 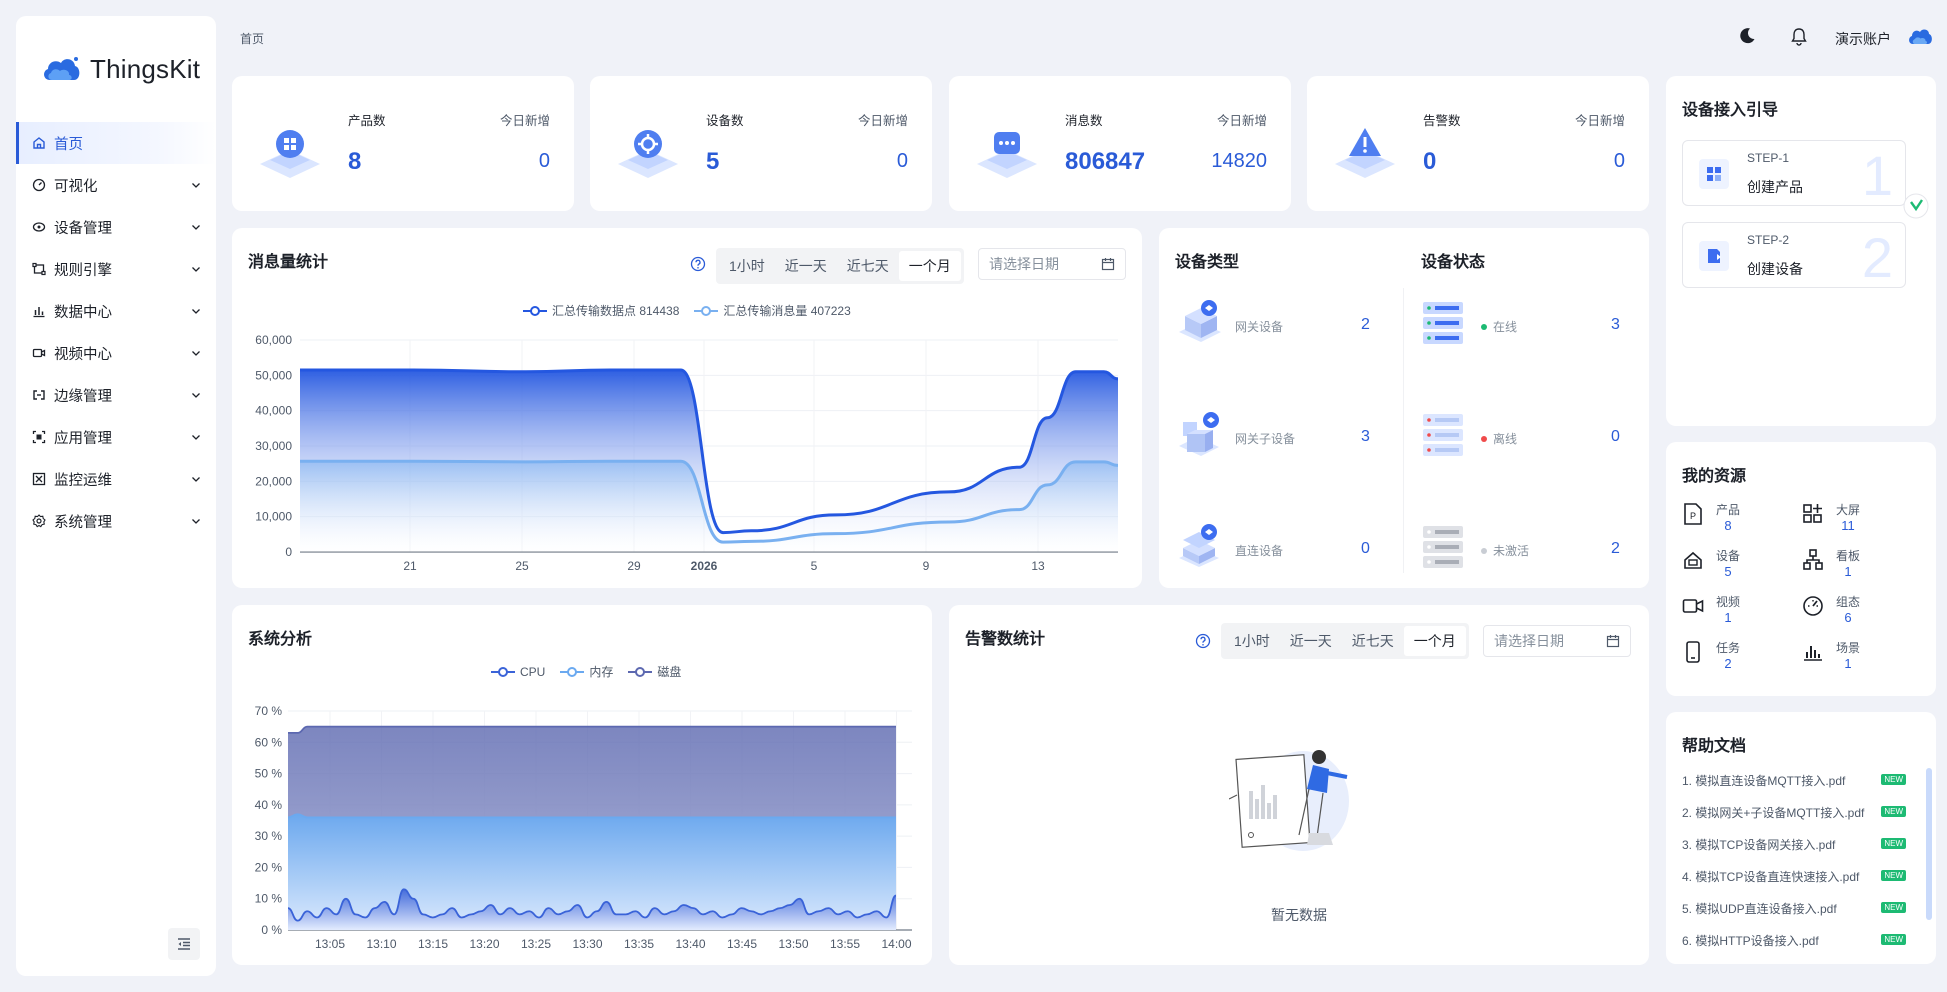 What do you see at coordinates (742, 944) in the screenshot?
I see `x-tick-label: 13:45` at bounding box center [742, 944].